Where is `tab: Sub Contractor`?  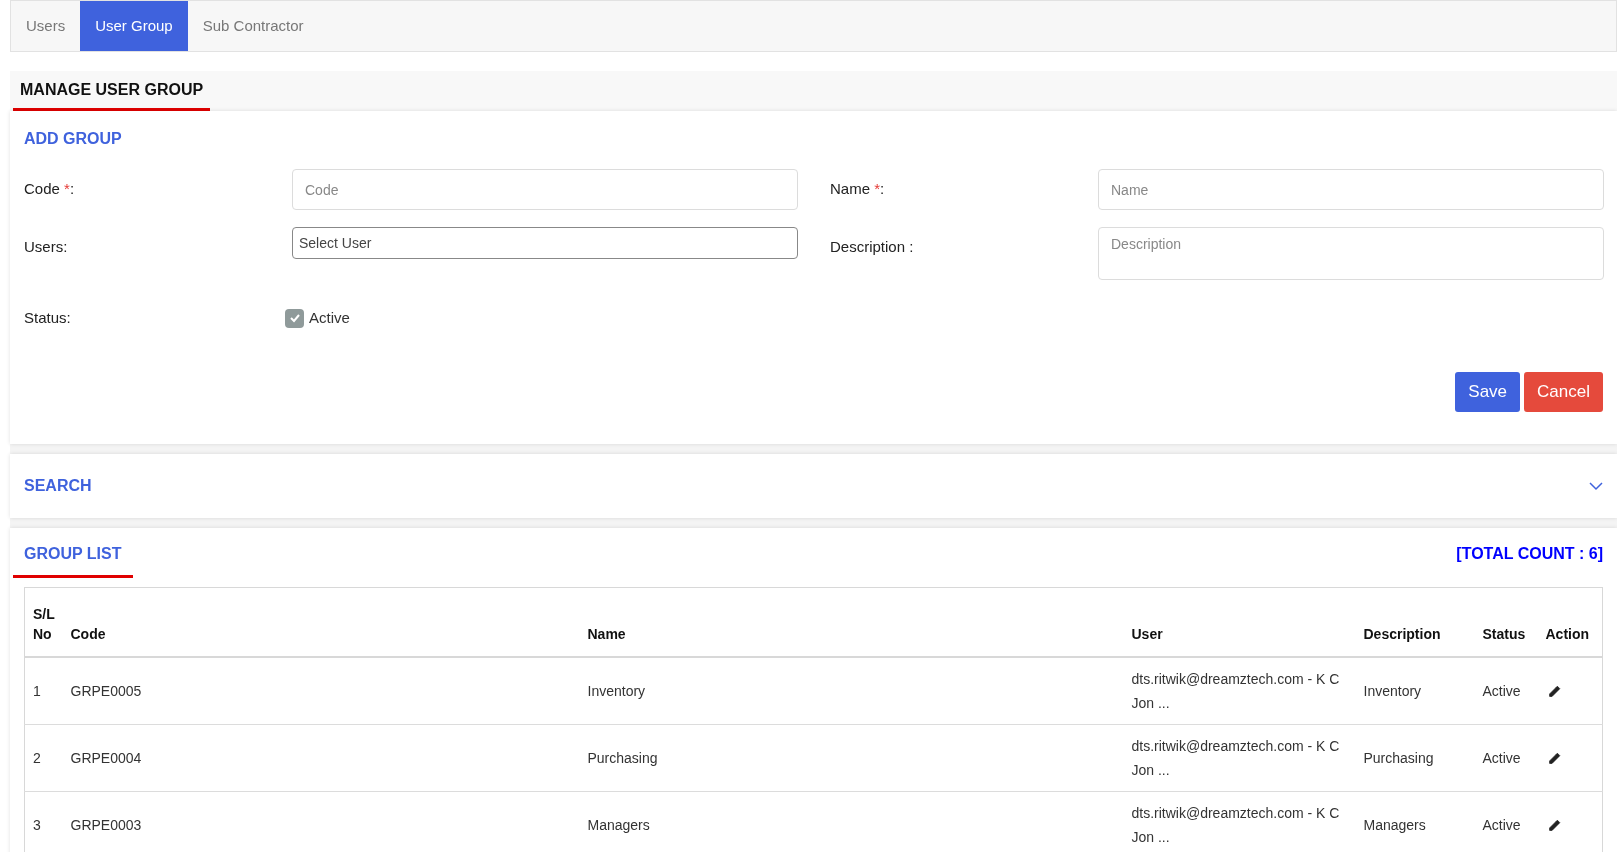 tab: Sub Contractor is located at coordinates (253, 26).